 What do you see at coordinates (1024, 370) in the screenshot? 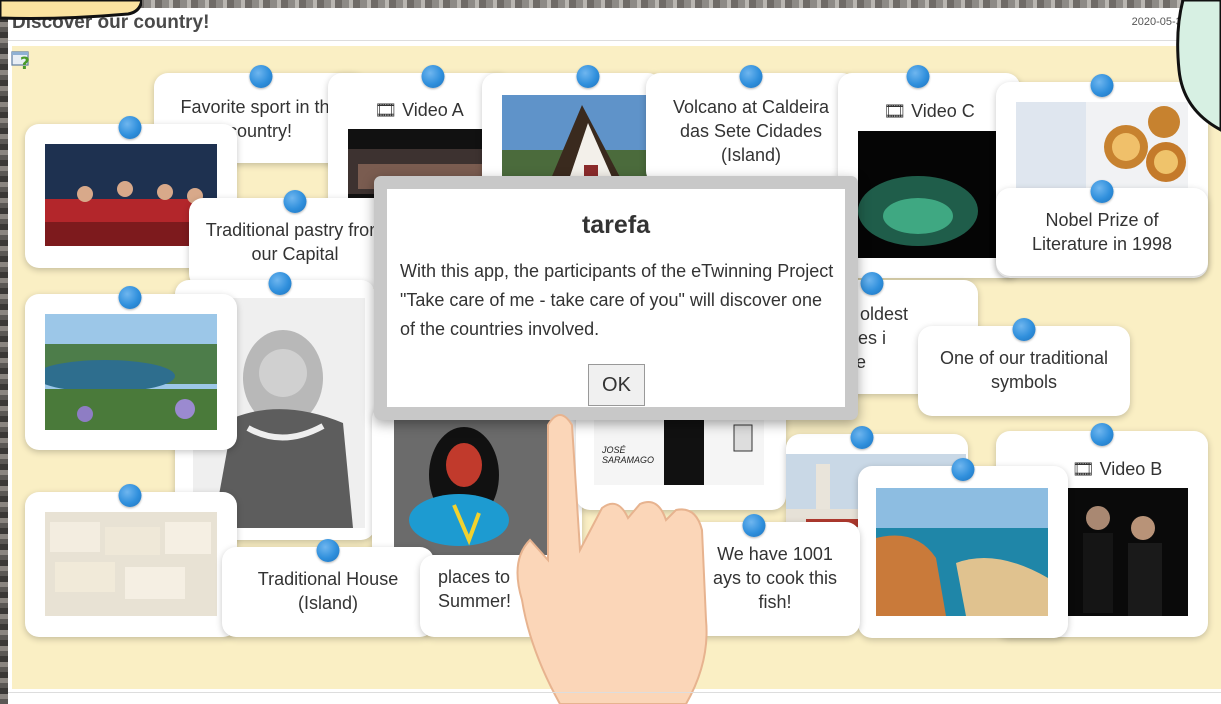
I see `card-symbols-text: One of our traditional symbols` at bounding box center [1024, 370].